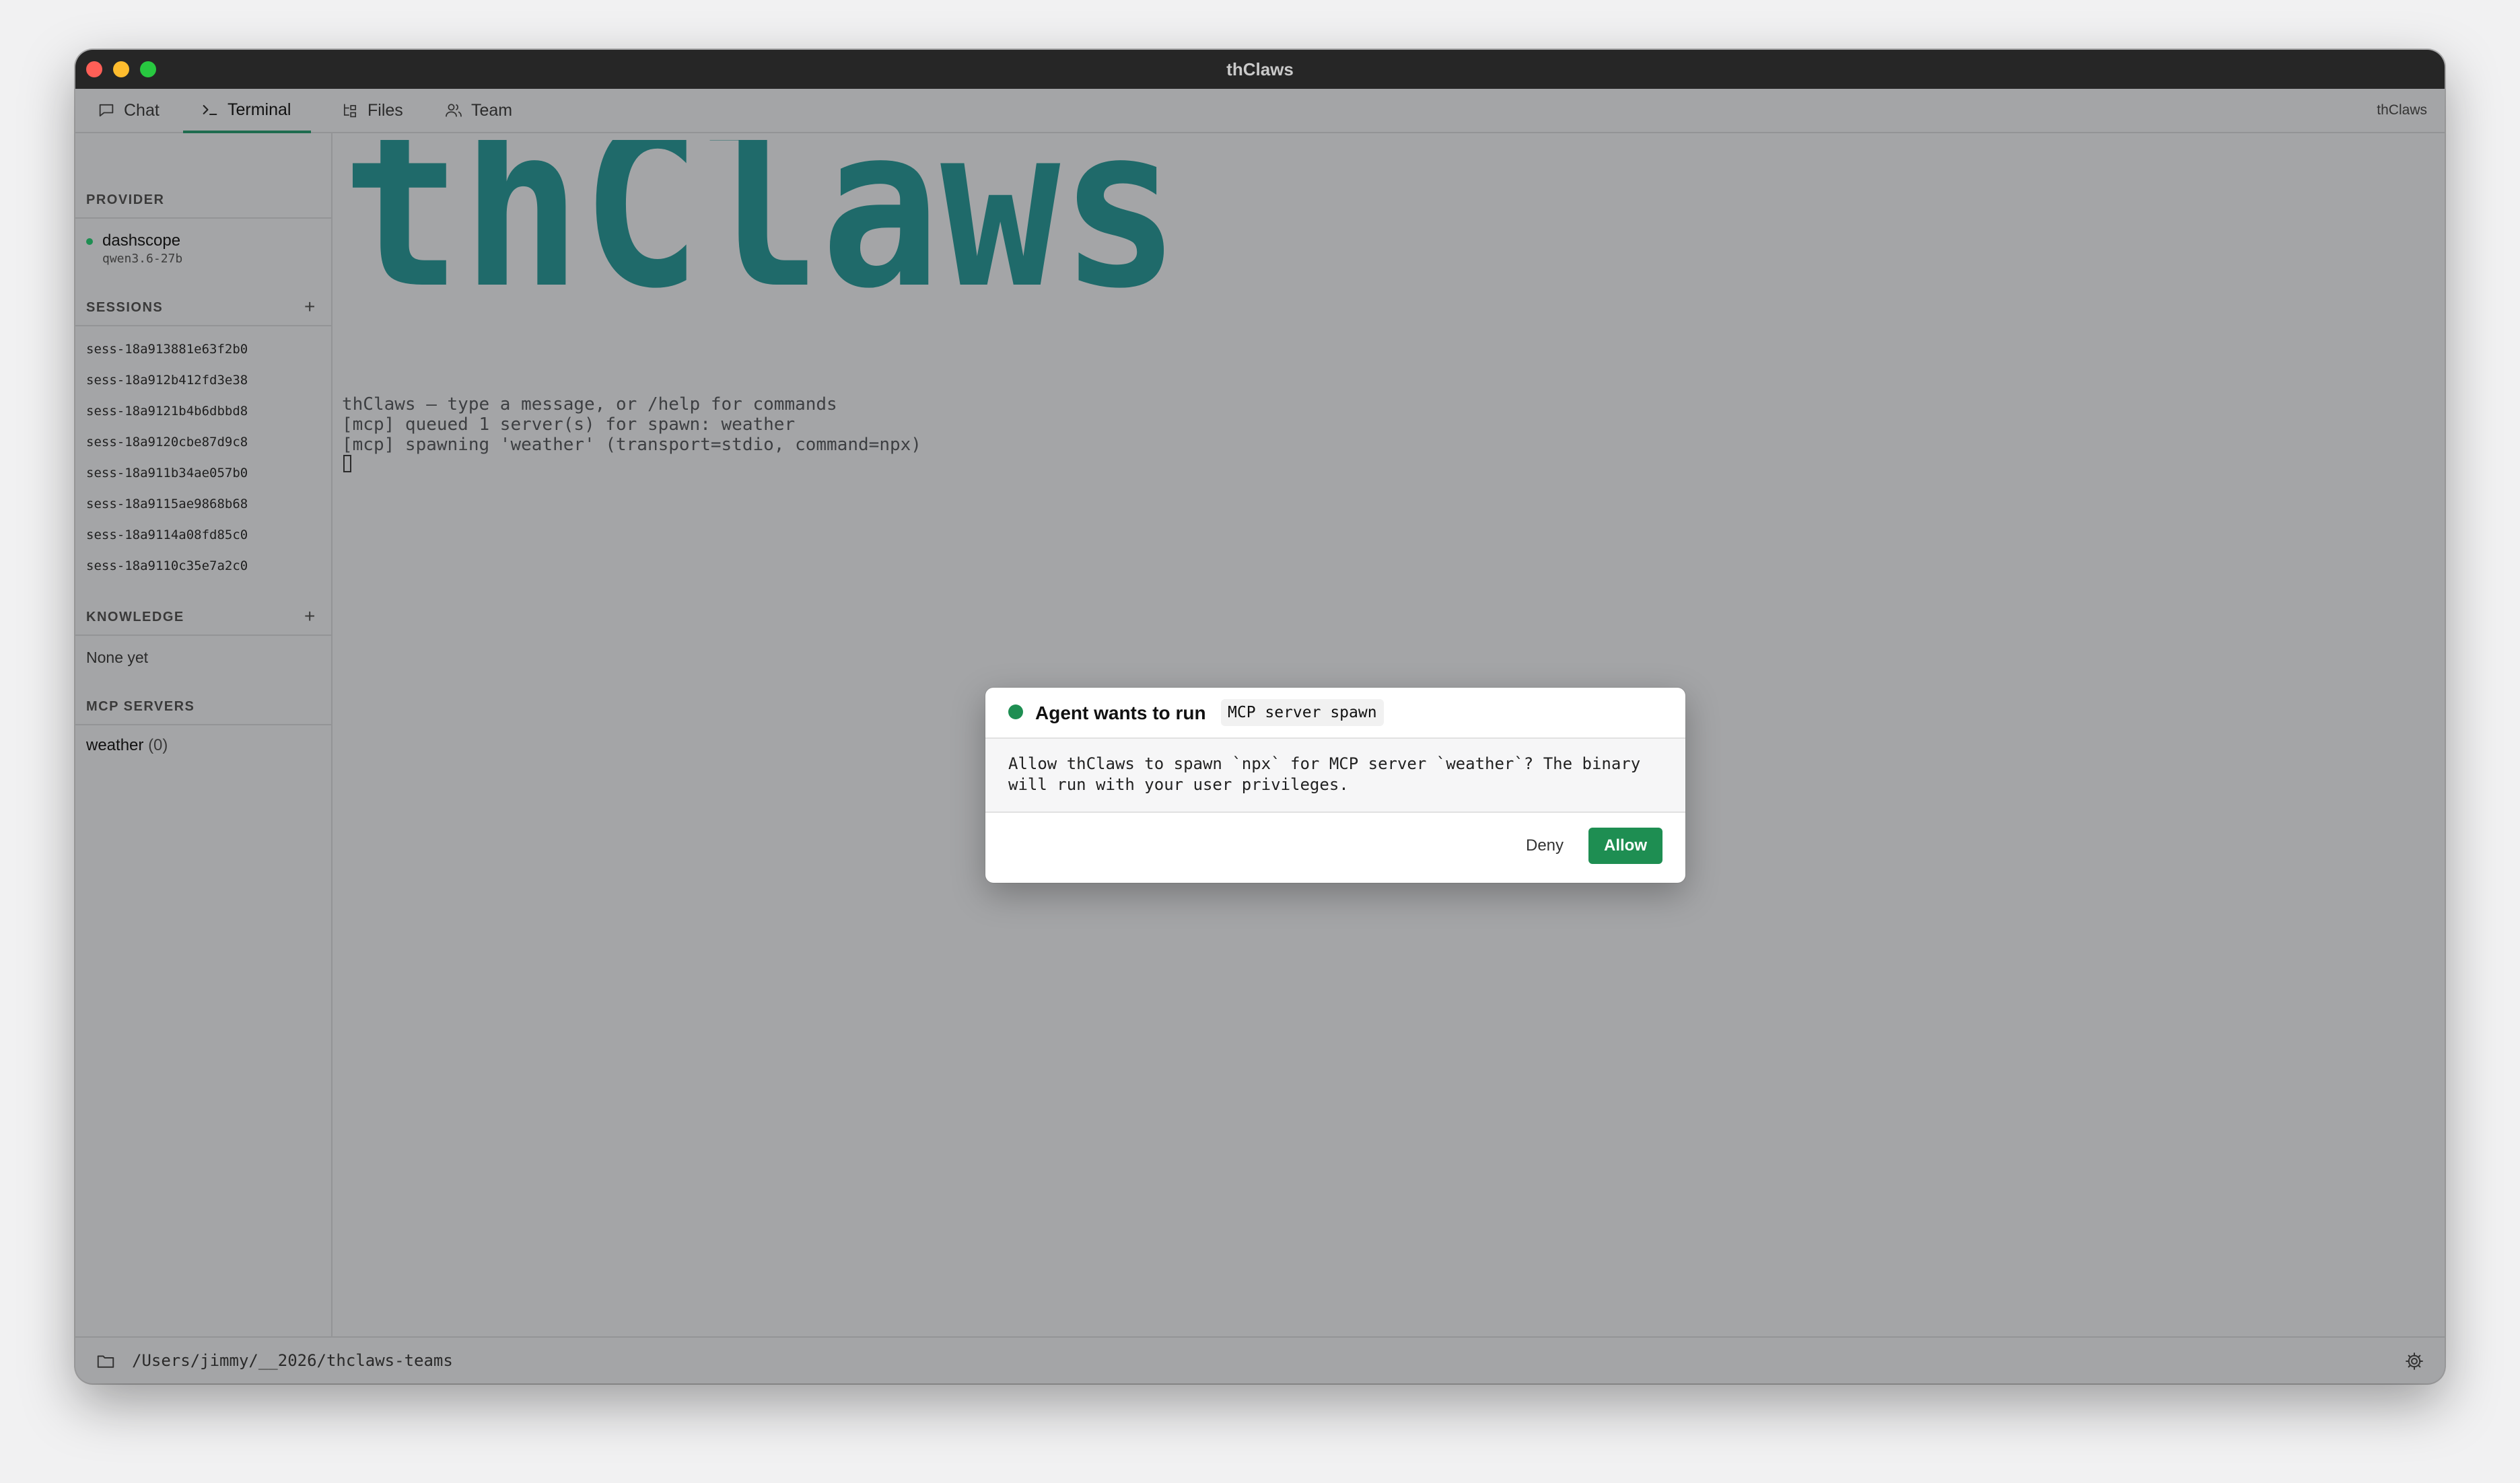  Describe the element at coordinates (210, 110) in the screenshot. I see `terminal-prompt-icon` at that location.